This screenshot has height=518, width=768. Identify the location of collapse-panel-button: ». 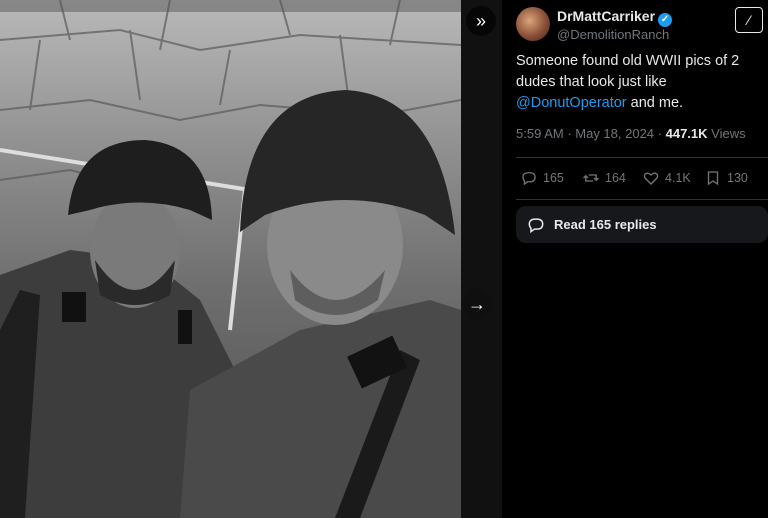
(481, 21).